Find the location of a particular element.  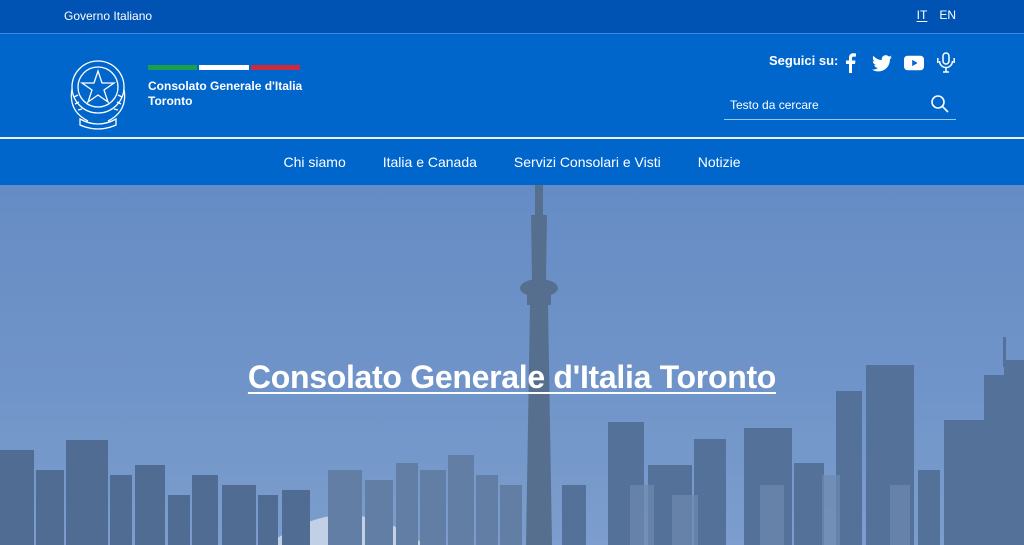

italian-republic-emblem-icon is located at coordinates (98, 91).